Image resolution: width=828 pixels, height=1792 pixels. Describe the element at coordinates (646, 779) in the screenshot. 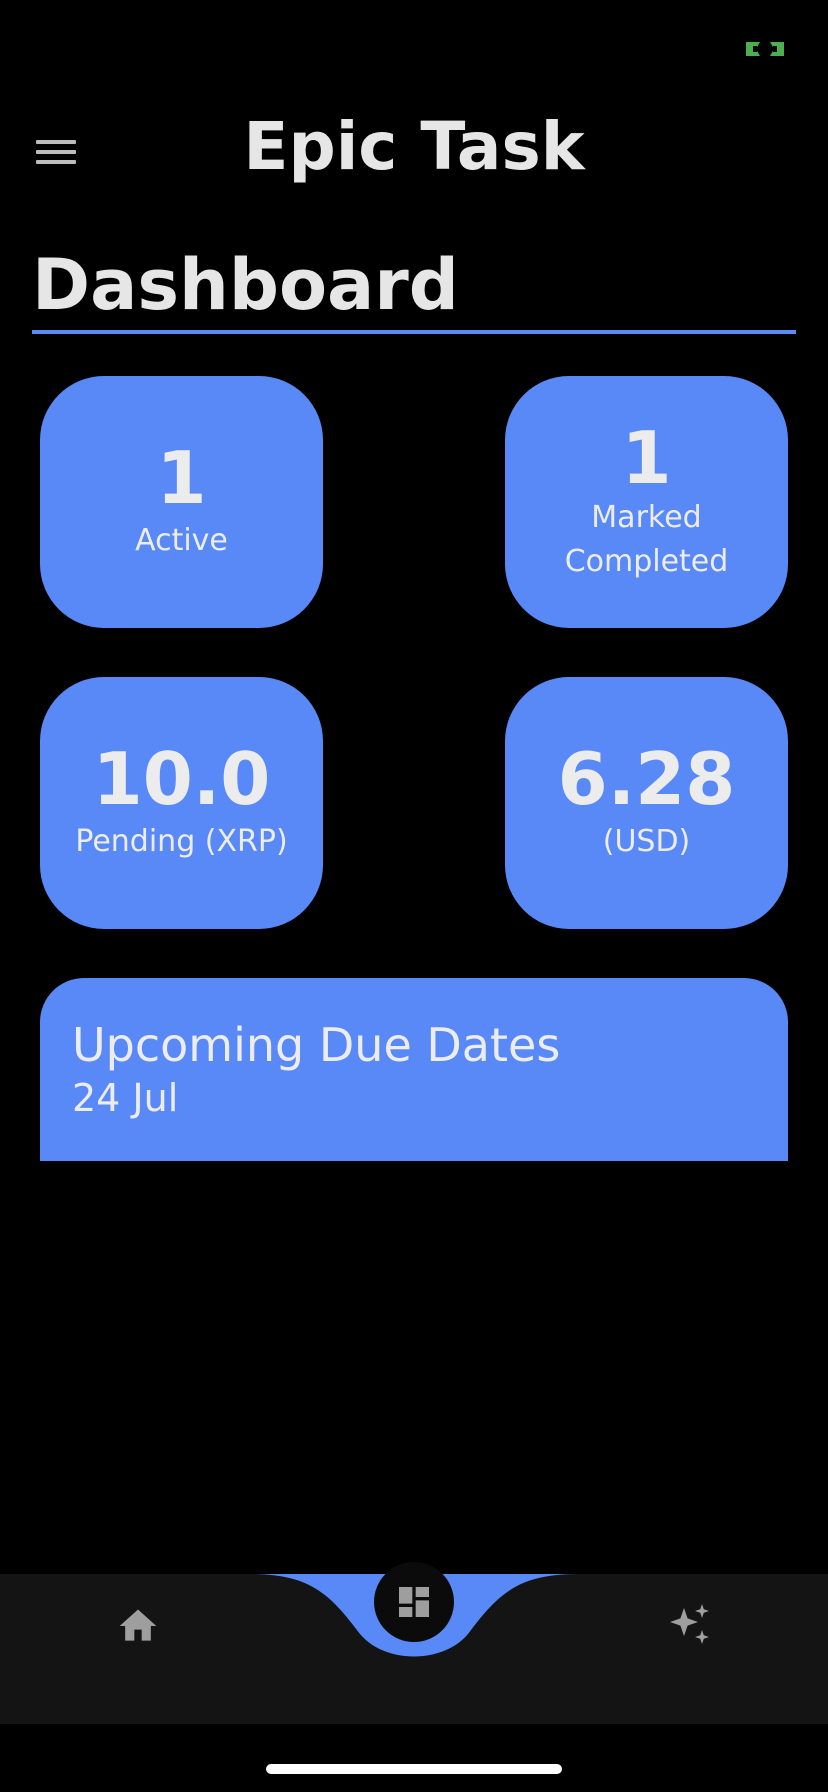

I see `usd-value: 6.28` at that location.